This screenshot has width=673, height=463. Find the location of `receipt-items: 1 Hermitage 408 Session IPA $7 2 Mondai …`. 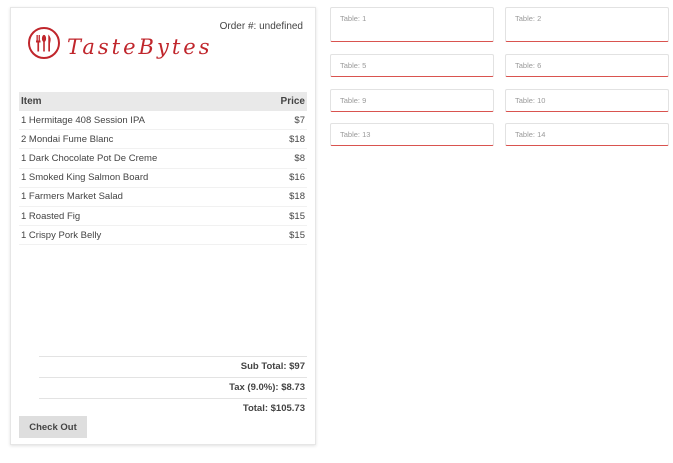

receipt-items: 1 Hermitage 408 Session IPA $7 2 Mondai … is located at coordinates (163, 178).